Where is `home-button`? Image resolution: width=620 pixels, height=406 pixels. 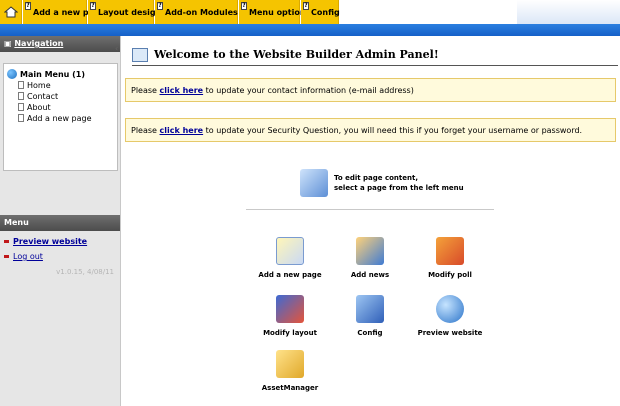 home-button is located at coordinates (11, 12).